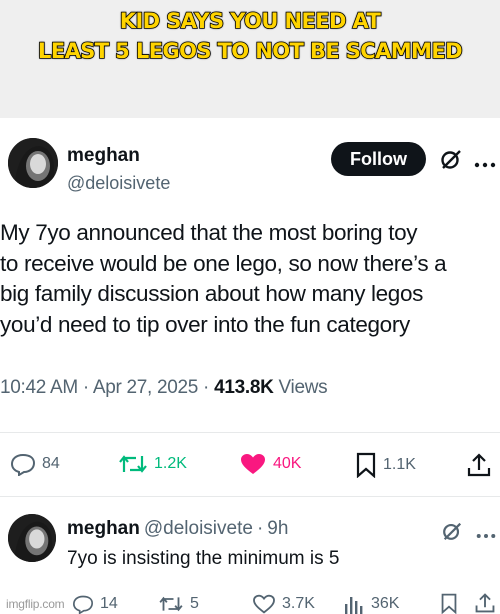 This screenshot has height=614, width=500. What do you see at coordinates (298, 603) in the screenshot?
I see `reply-like-count: 3.7K` at bounding box center [298, 603].